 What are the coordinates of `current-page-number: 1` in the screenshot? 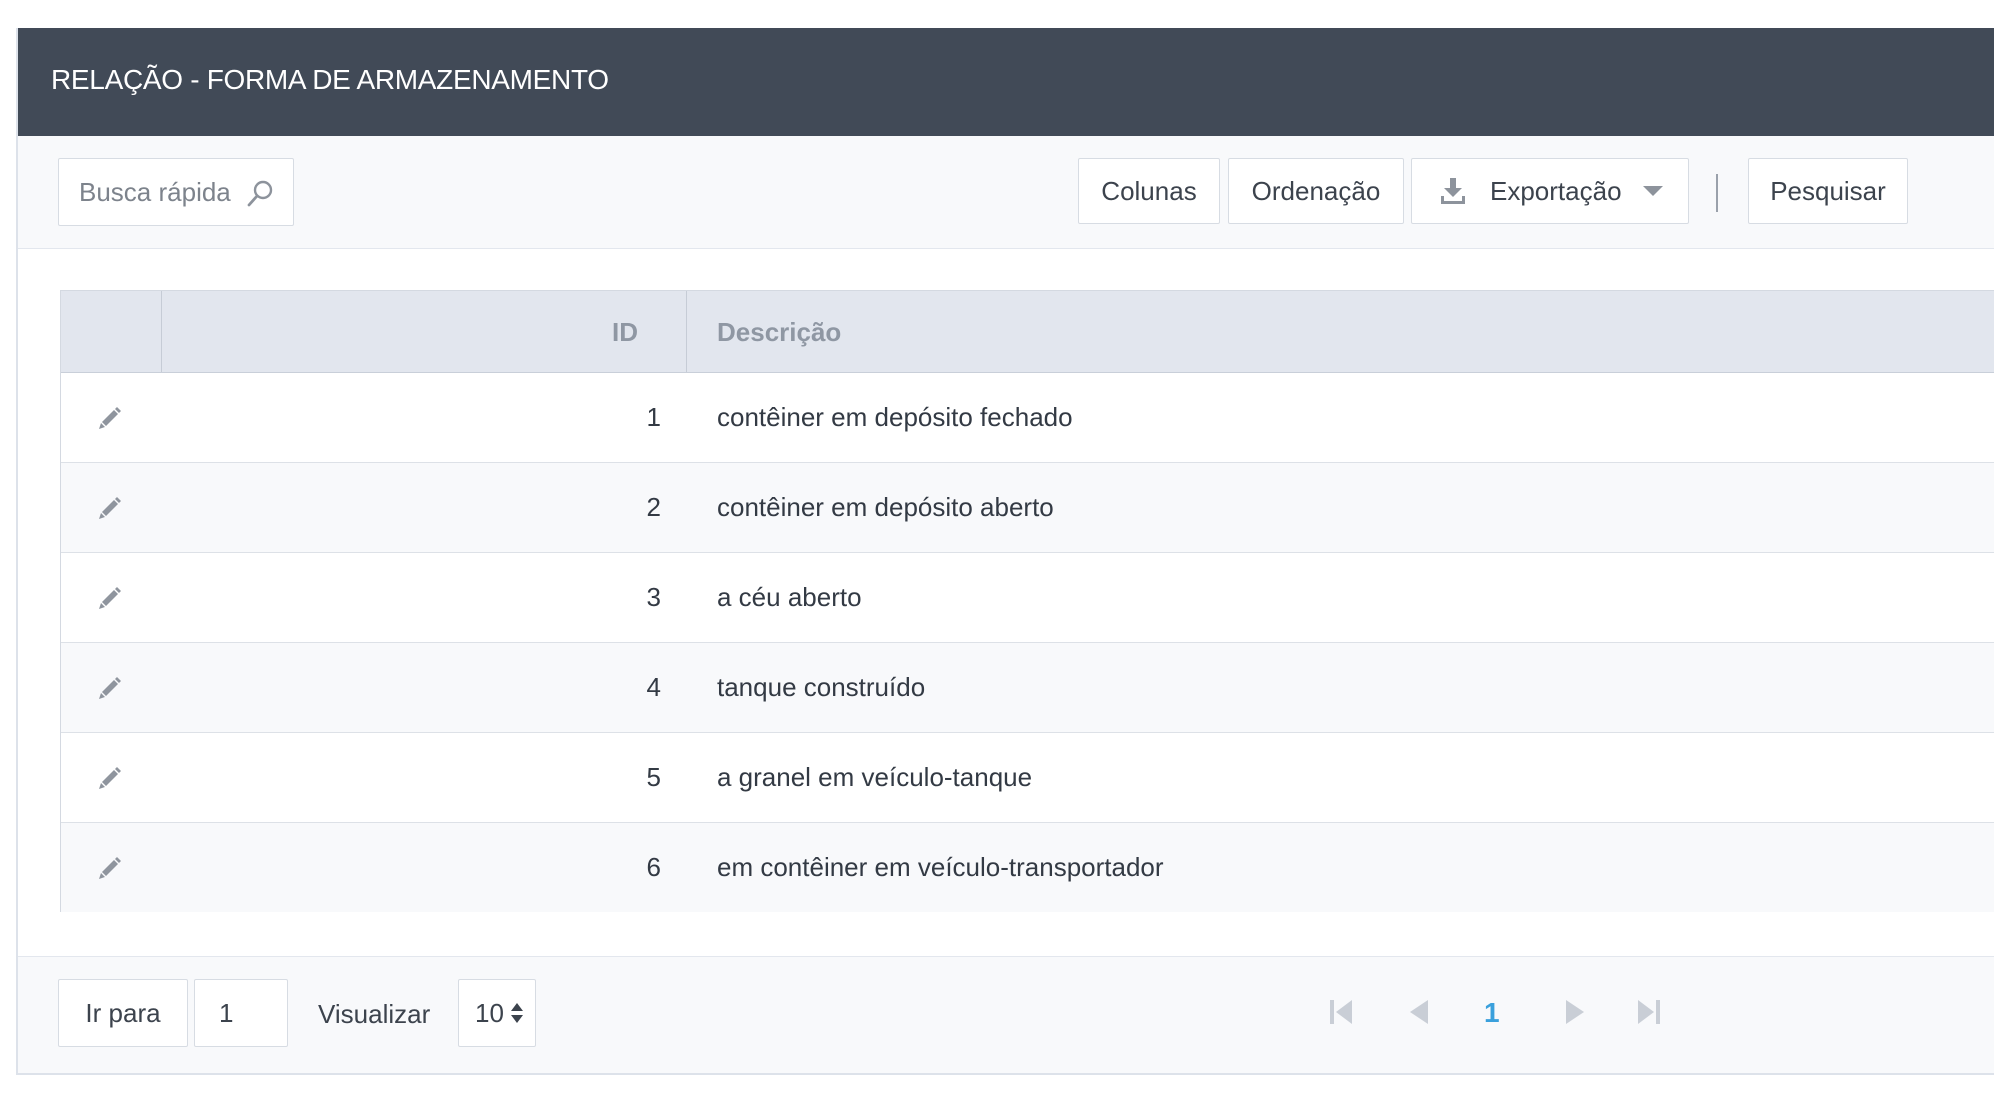 It's located at (1492, 1013).